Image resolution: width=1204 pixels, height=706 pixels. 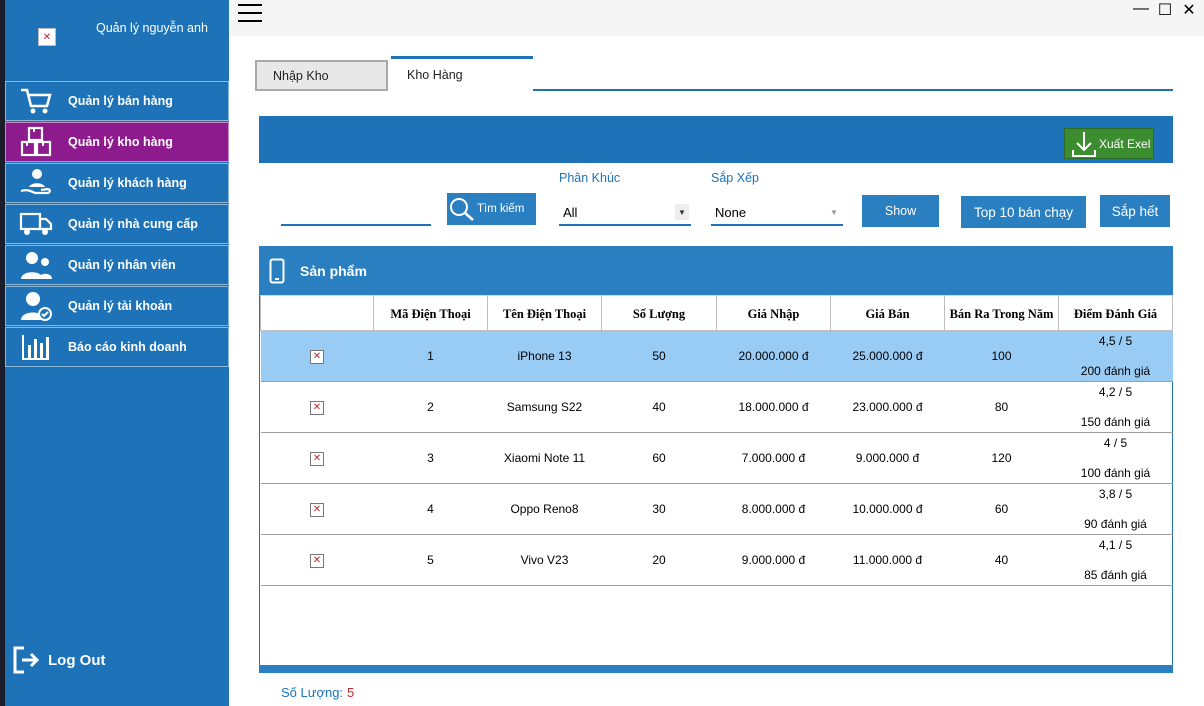 What do you see at coordinates (117, 142) in the screenshot?
I see `sidebar-item-kho-hang: Quản lý kho hàng` at bounding box center [117, 142].